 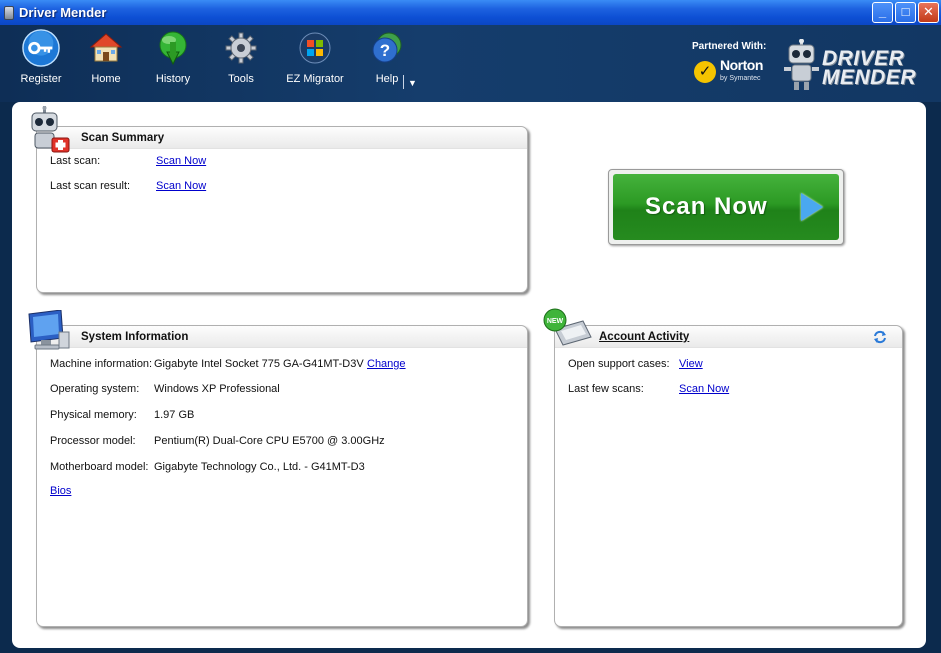 What do you see at coordinates (801, 64) in the screenshot?
I see `robot-mascot-icon` at bounding box center [801, 64].